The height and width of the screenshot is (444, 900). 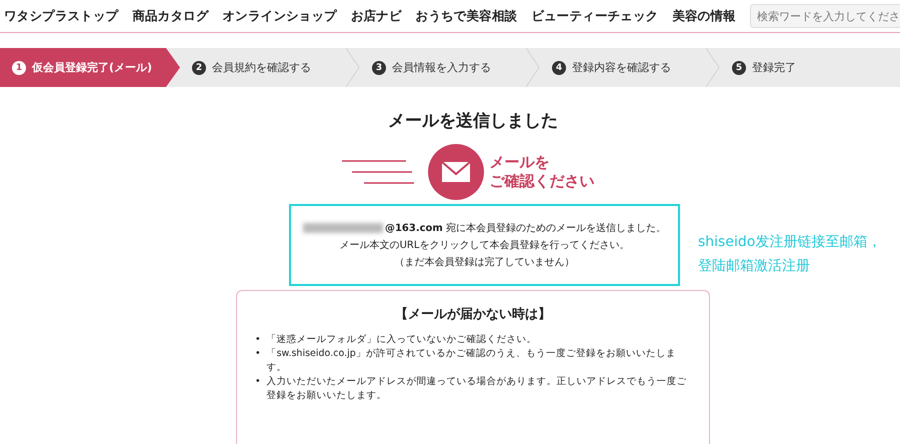 I want to click on nav-link: ビューティーチェック, so click(x=594, y=16).